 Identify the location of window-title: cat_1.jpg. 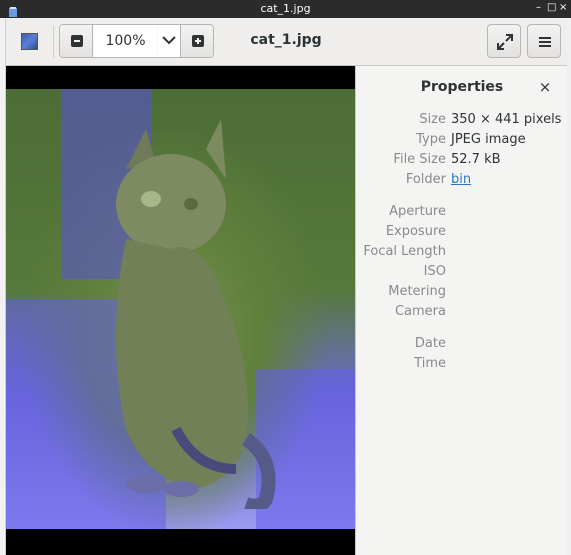
(285, 8).